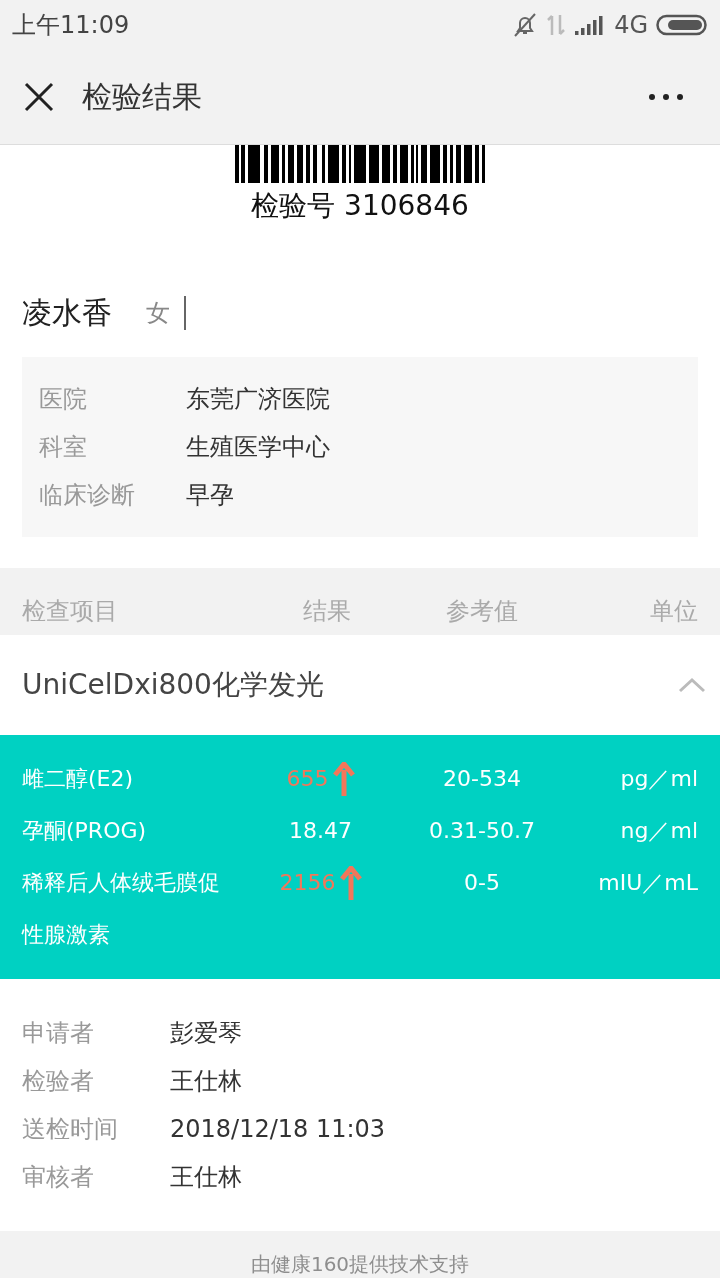 This screenshot has height=1280, width=720. What do you see at coordinates (482, 883) in the screenshot?
I see `reference-range: 0-5` at bounding box center [482, 883].